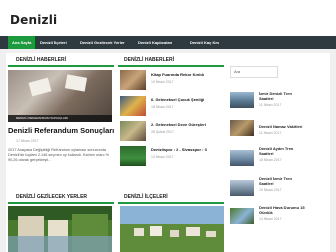 This screenshot has height=252, width=336. I want to click on sidebar-date: 14 Nisan 2017, so click(270, 219).